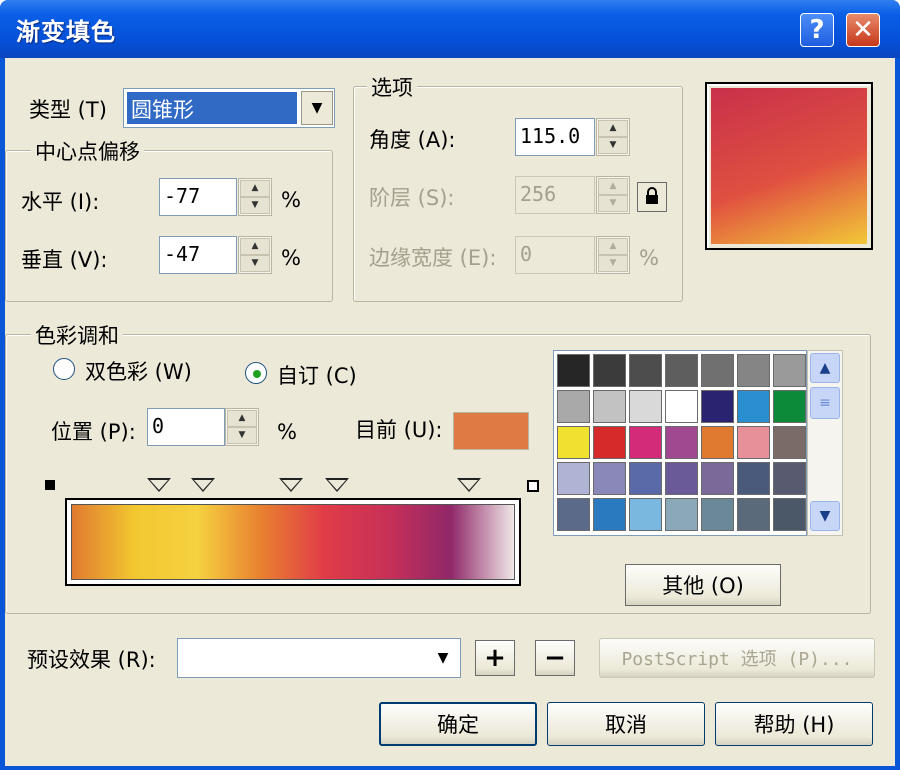 The image size is (900, 770). I want to click on edge-pad-input: 0, so click(555, 255).